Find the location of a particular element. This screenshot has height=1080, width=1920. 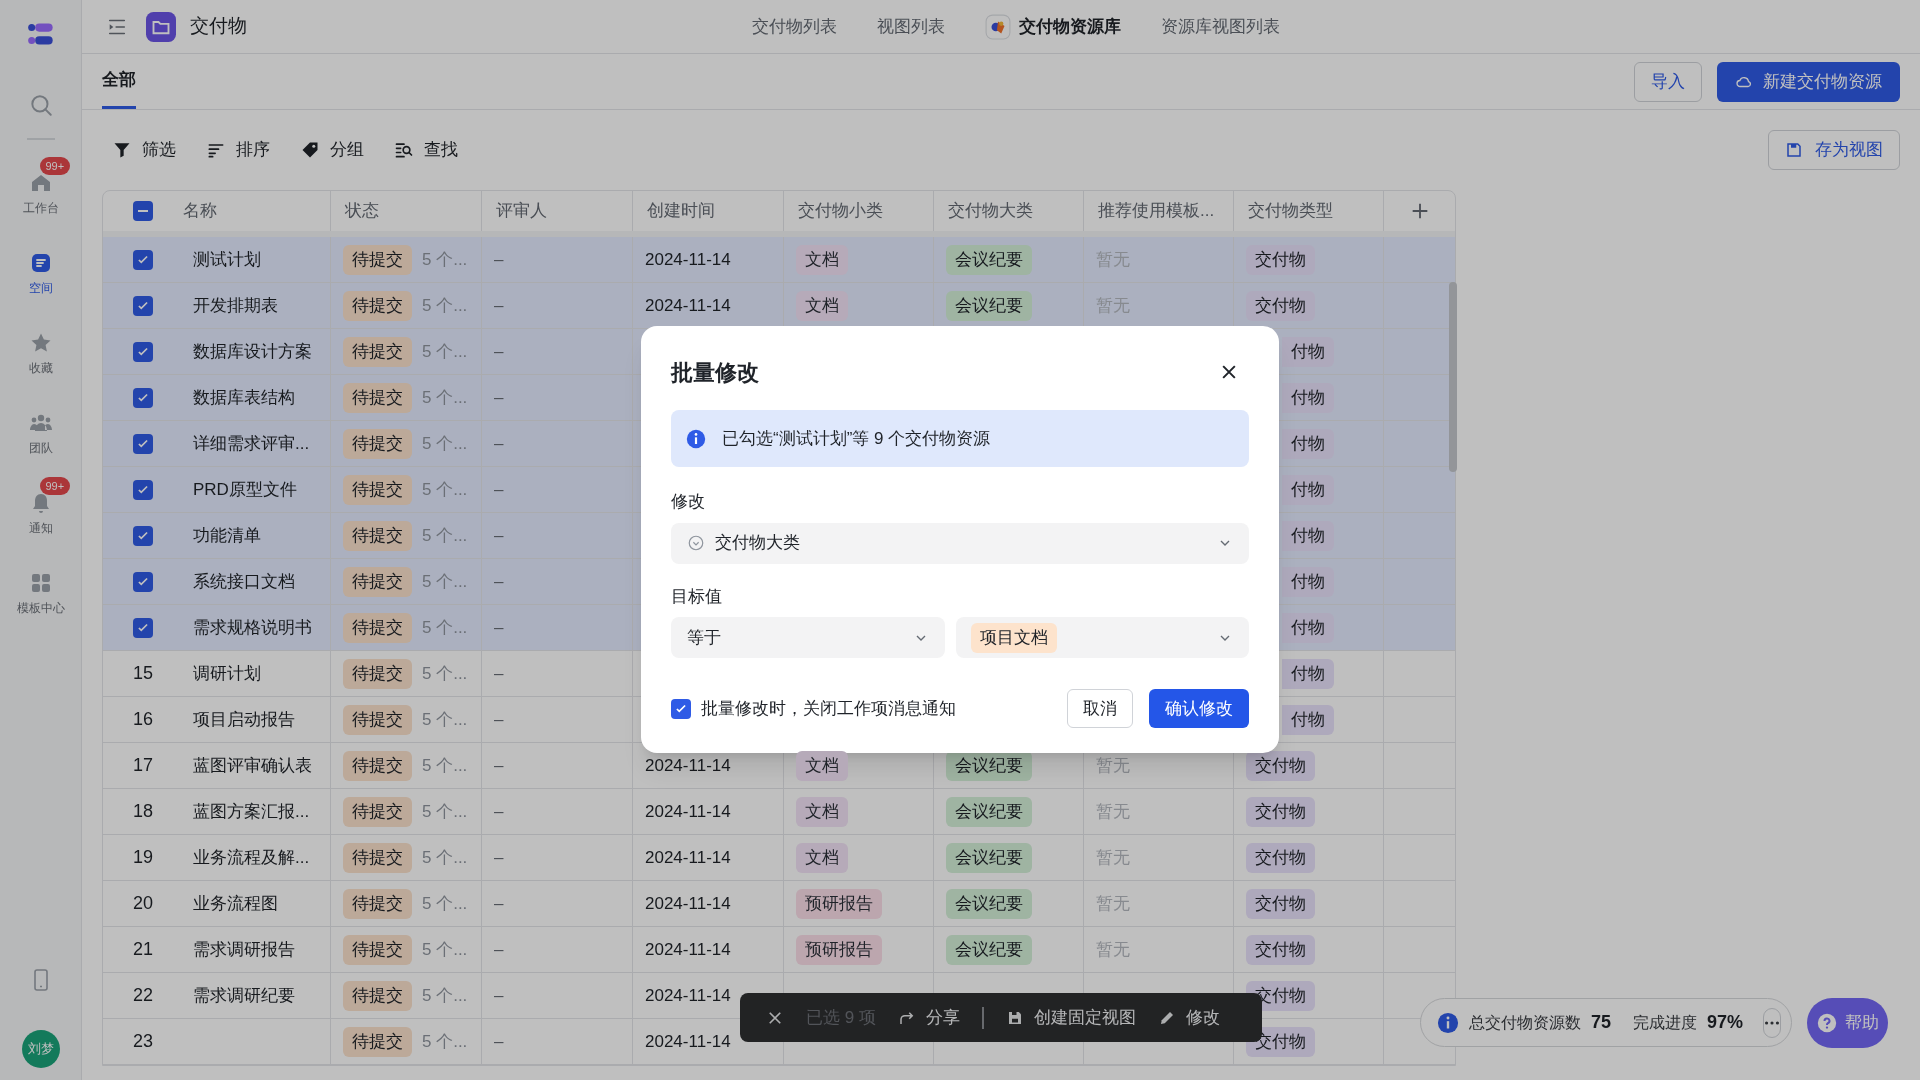

name-cell-text: 数据库设计方案 is located at coordinates (252, 351).